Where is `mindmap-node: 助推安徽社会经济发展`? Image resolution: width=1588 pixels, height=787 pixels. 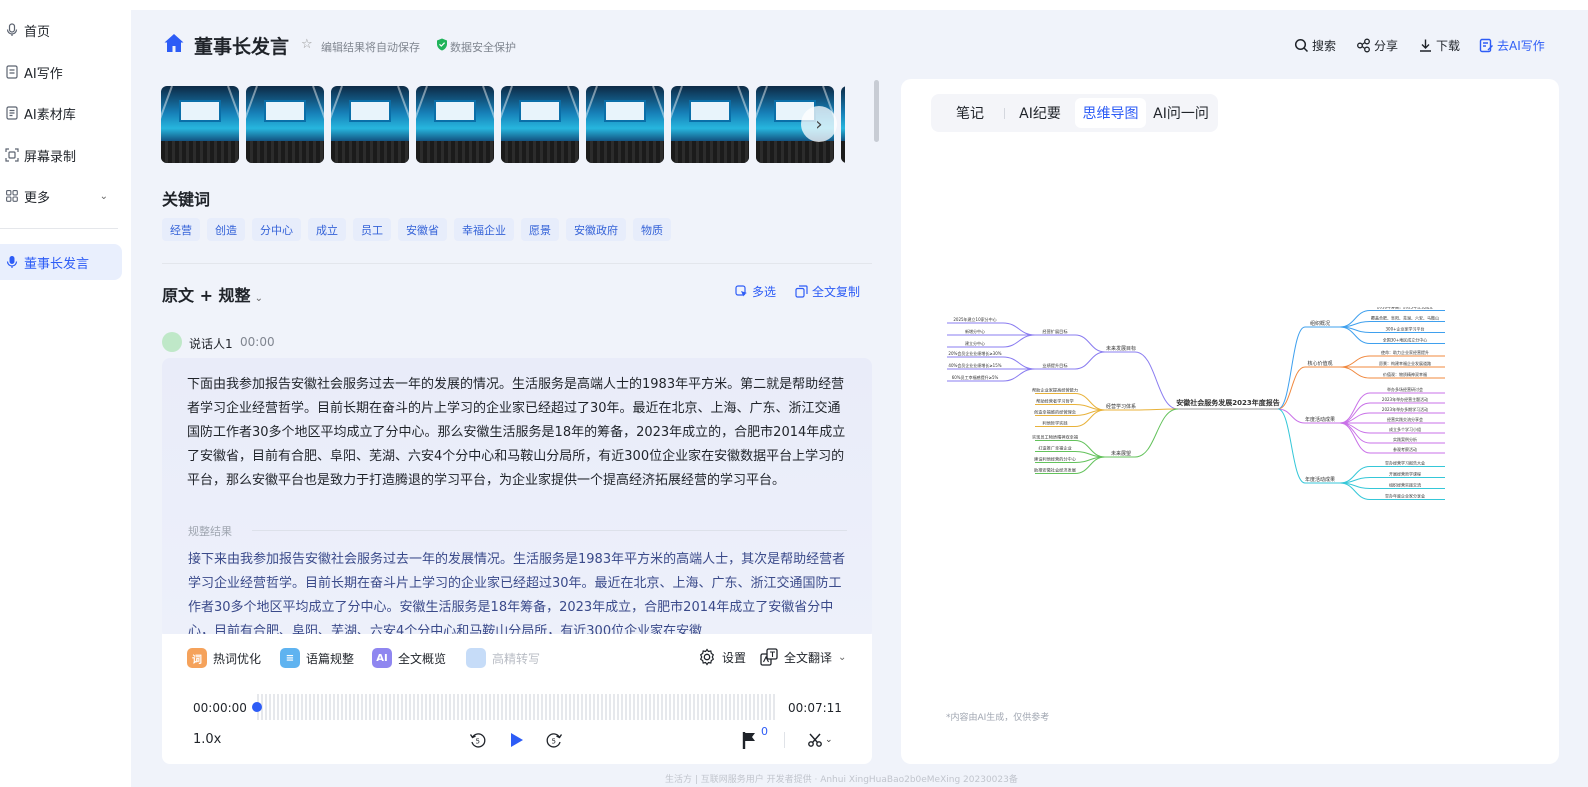
mindmap-node: 助推安徽社会经济发展 is located at coordinates (1055, 470).